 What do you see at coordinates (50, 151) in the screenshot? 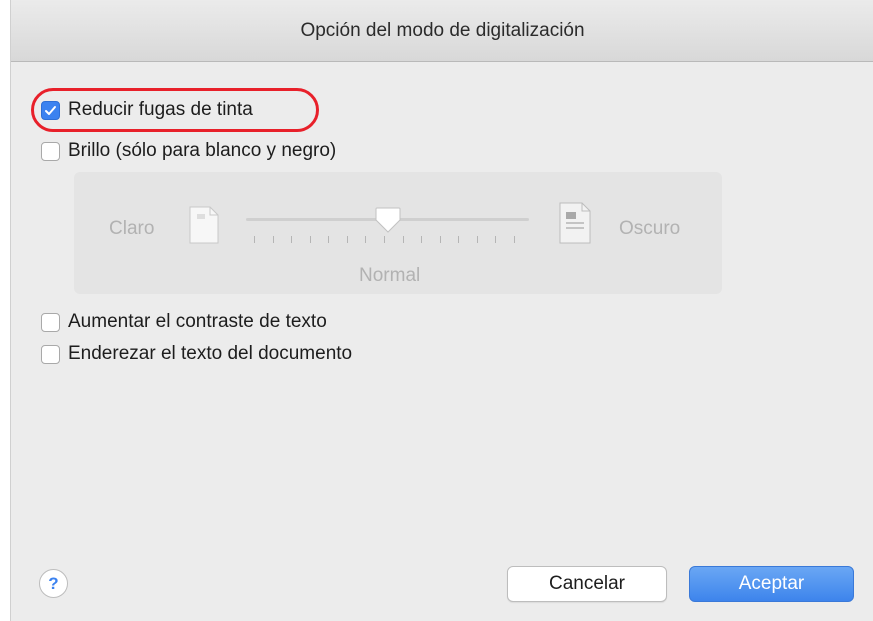
I see `brightness-checkbox` at bounding box center [50, 151].